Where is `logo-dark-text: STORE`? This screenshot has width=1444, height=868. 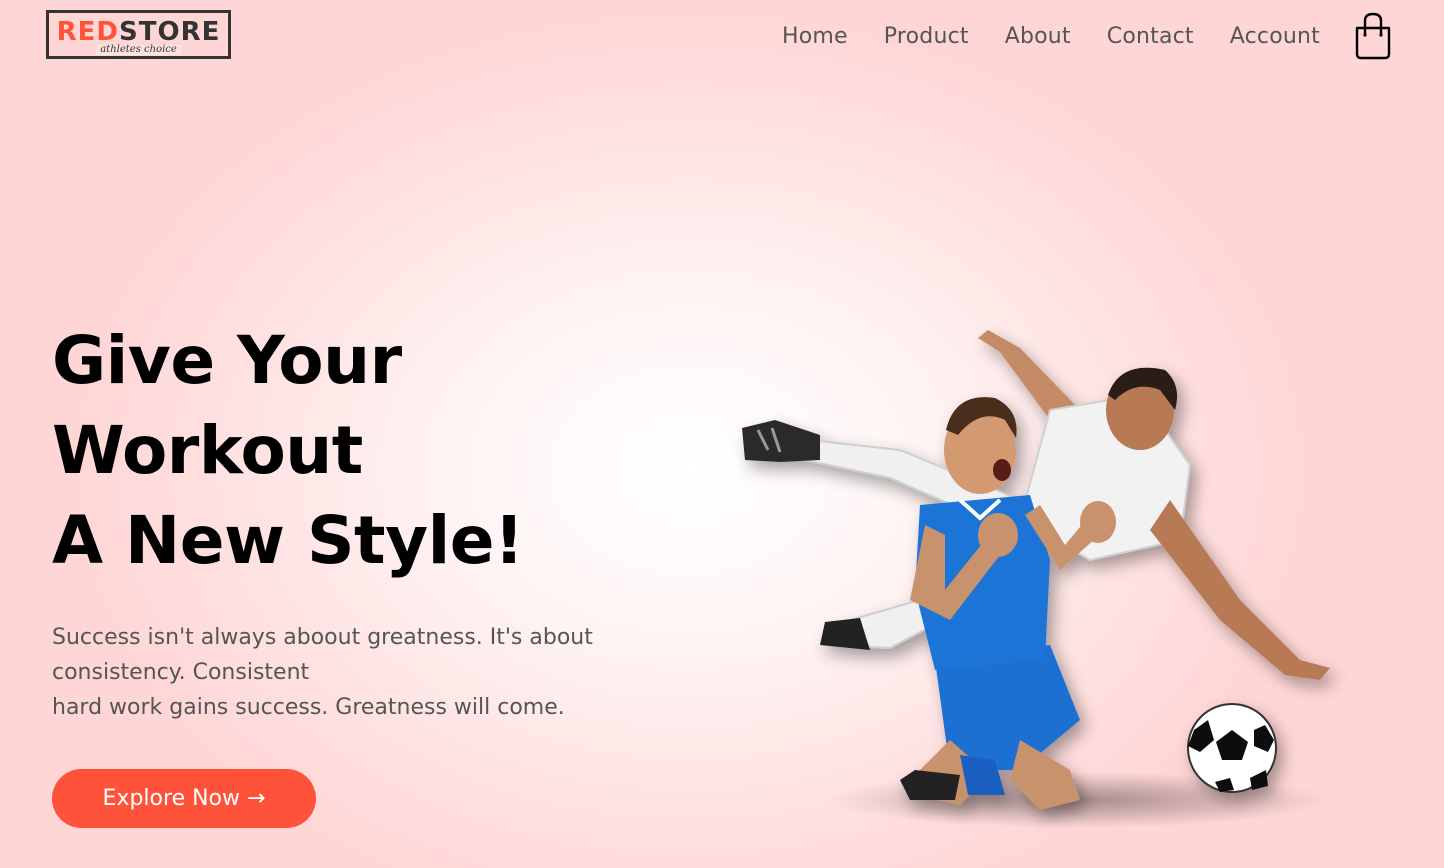
logo-dark-text: STORE is located at coordinates (170, 32).